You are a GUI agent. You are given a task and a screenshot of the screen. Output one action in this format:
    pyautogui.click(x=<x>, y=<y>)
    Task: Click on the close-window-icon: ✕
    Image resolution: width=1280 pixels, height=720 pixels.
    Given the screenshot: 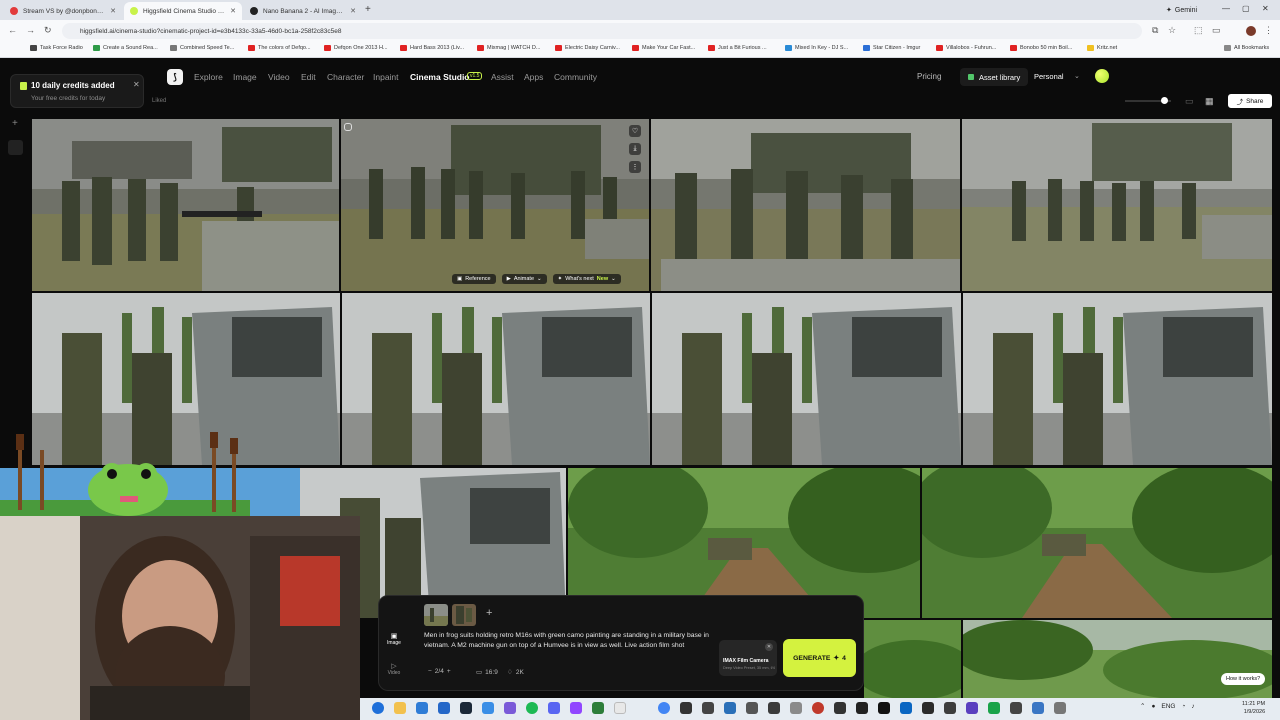 What is the action you would take?
    pyautogui.click(x=1265, y=8)
    